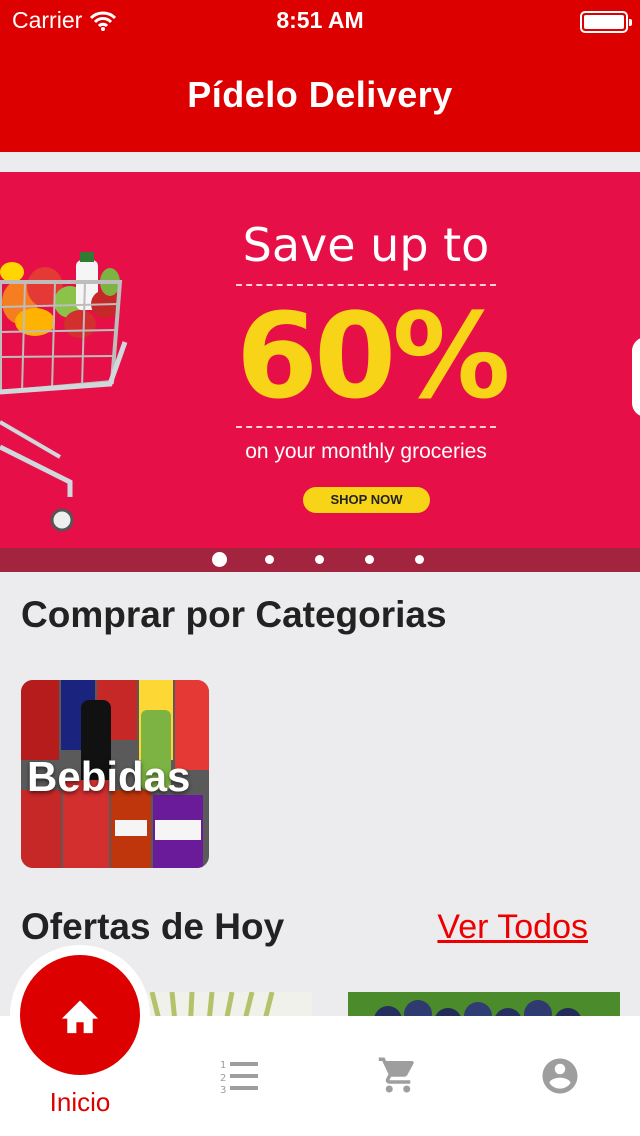 This screenshot has height=1136, width=640. I want to click on banner-percent: 60%, so click(373, 356).